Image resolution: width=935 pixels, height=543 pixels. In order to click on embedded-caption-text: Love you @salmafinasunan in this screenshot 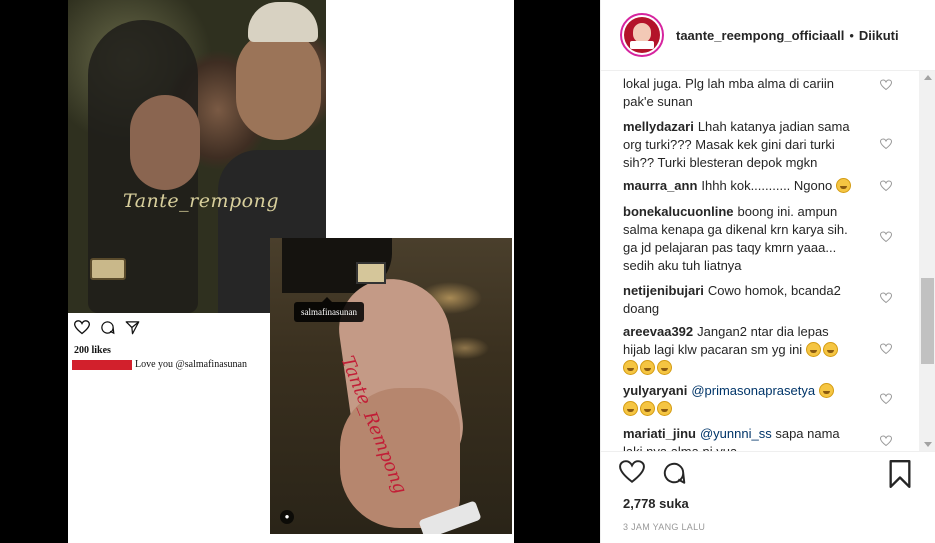, I will do `click(191, 364)`.